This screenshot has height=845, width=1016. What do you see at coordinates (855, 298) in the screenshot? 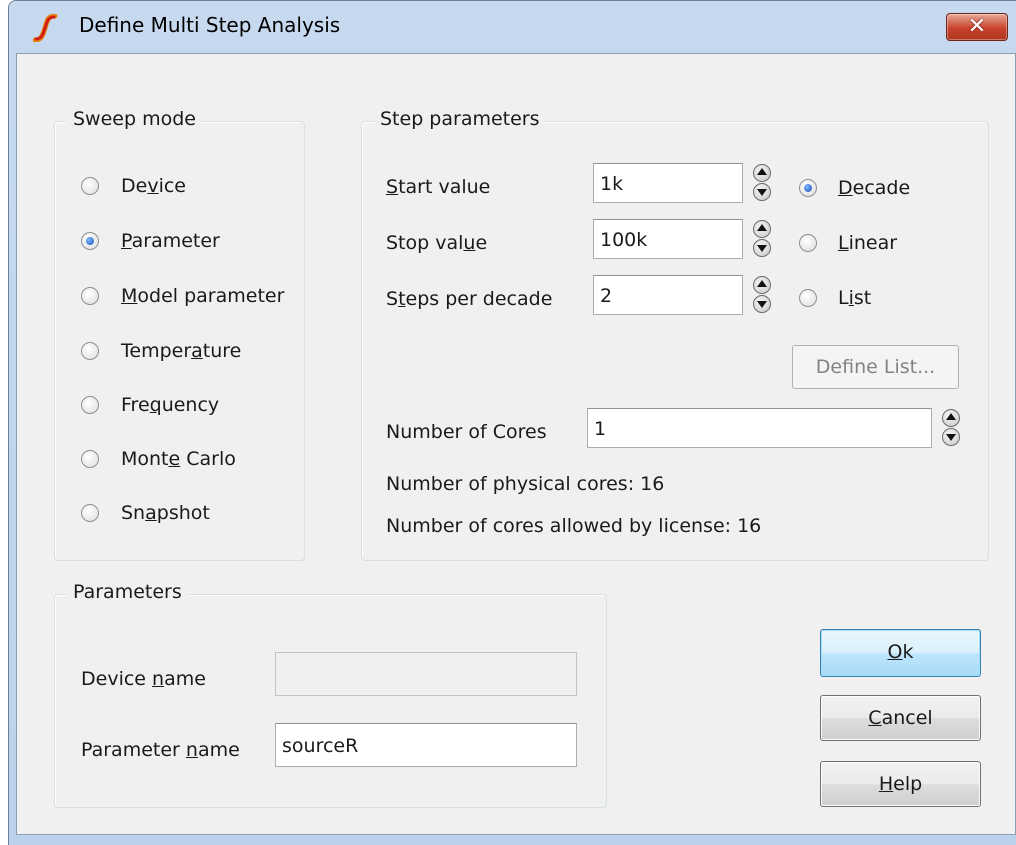
I see `radio-label: List` at bounding box center [855, 298].